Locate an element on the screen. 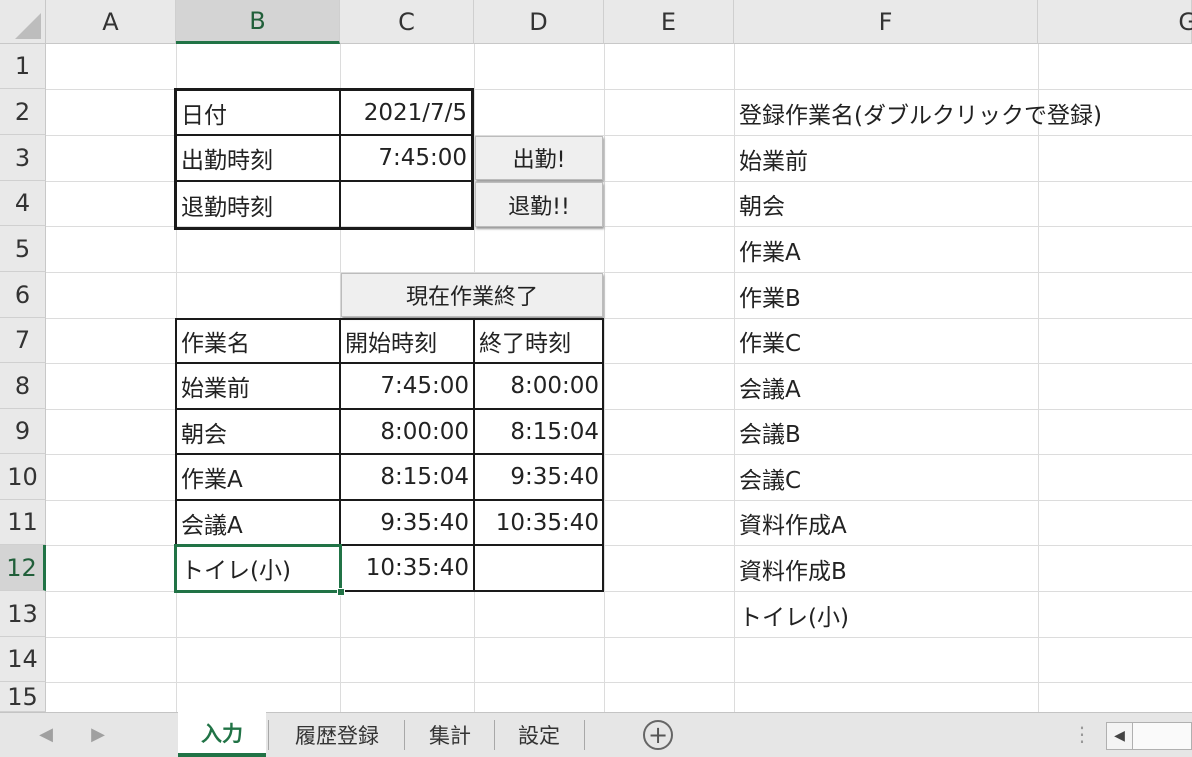 The width and height of the screenshot is (1192, 757). work-log-task: 作業A is located at coordinates (258, 477).